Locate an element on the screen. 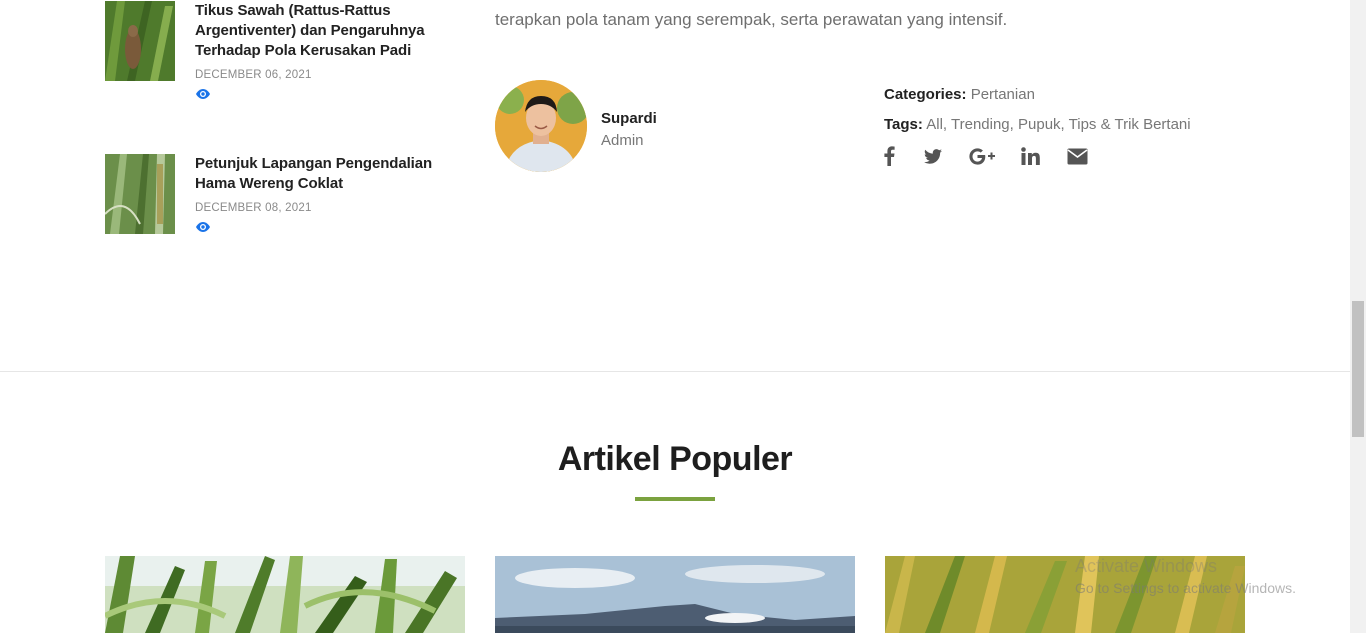 The height and width of the screenshot is (633, 1366). tag-link: Pupuk is located at coordinates (1039, 124).